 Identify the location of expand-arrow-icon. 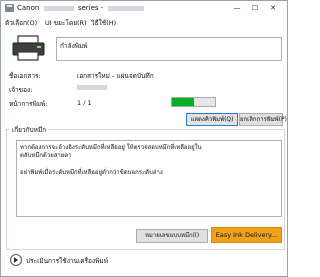
(16, 260).